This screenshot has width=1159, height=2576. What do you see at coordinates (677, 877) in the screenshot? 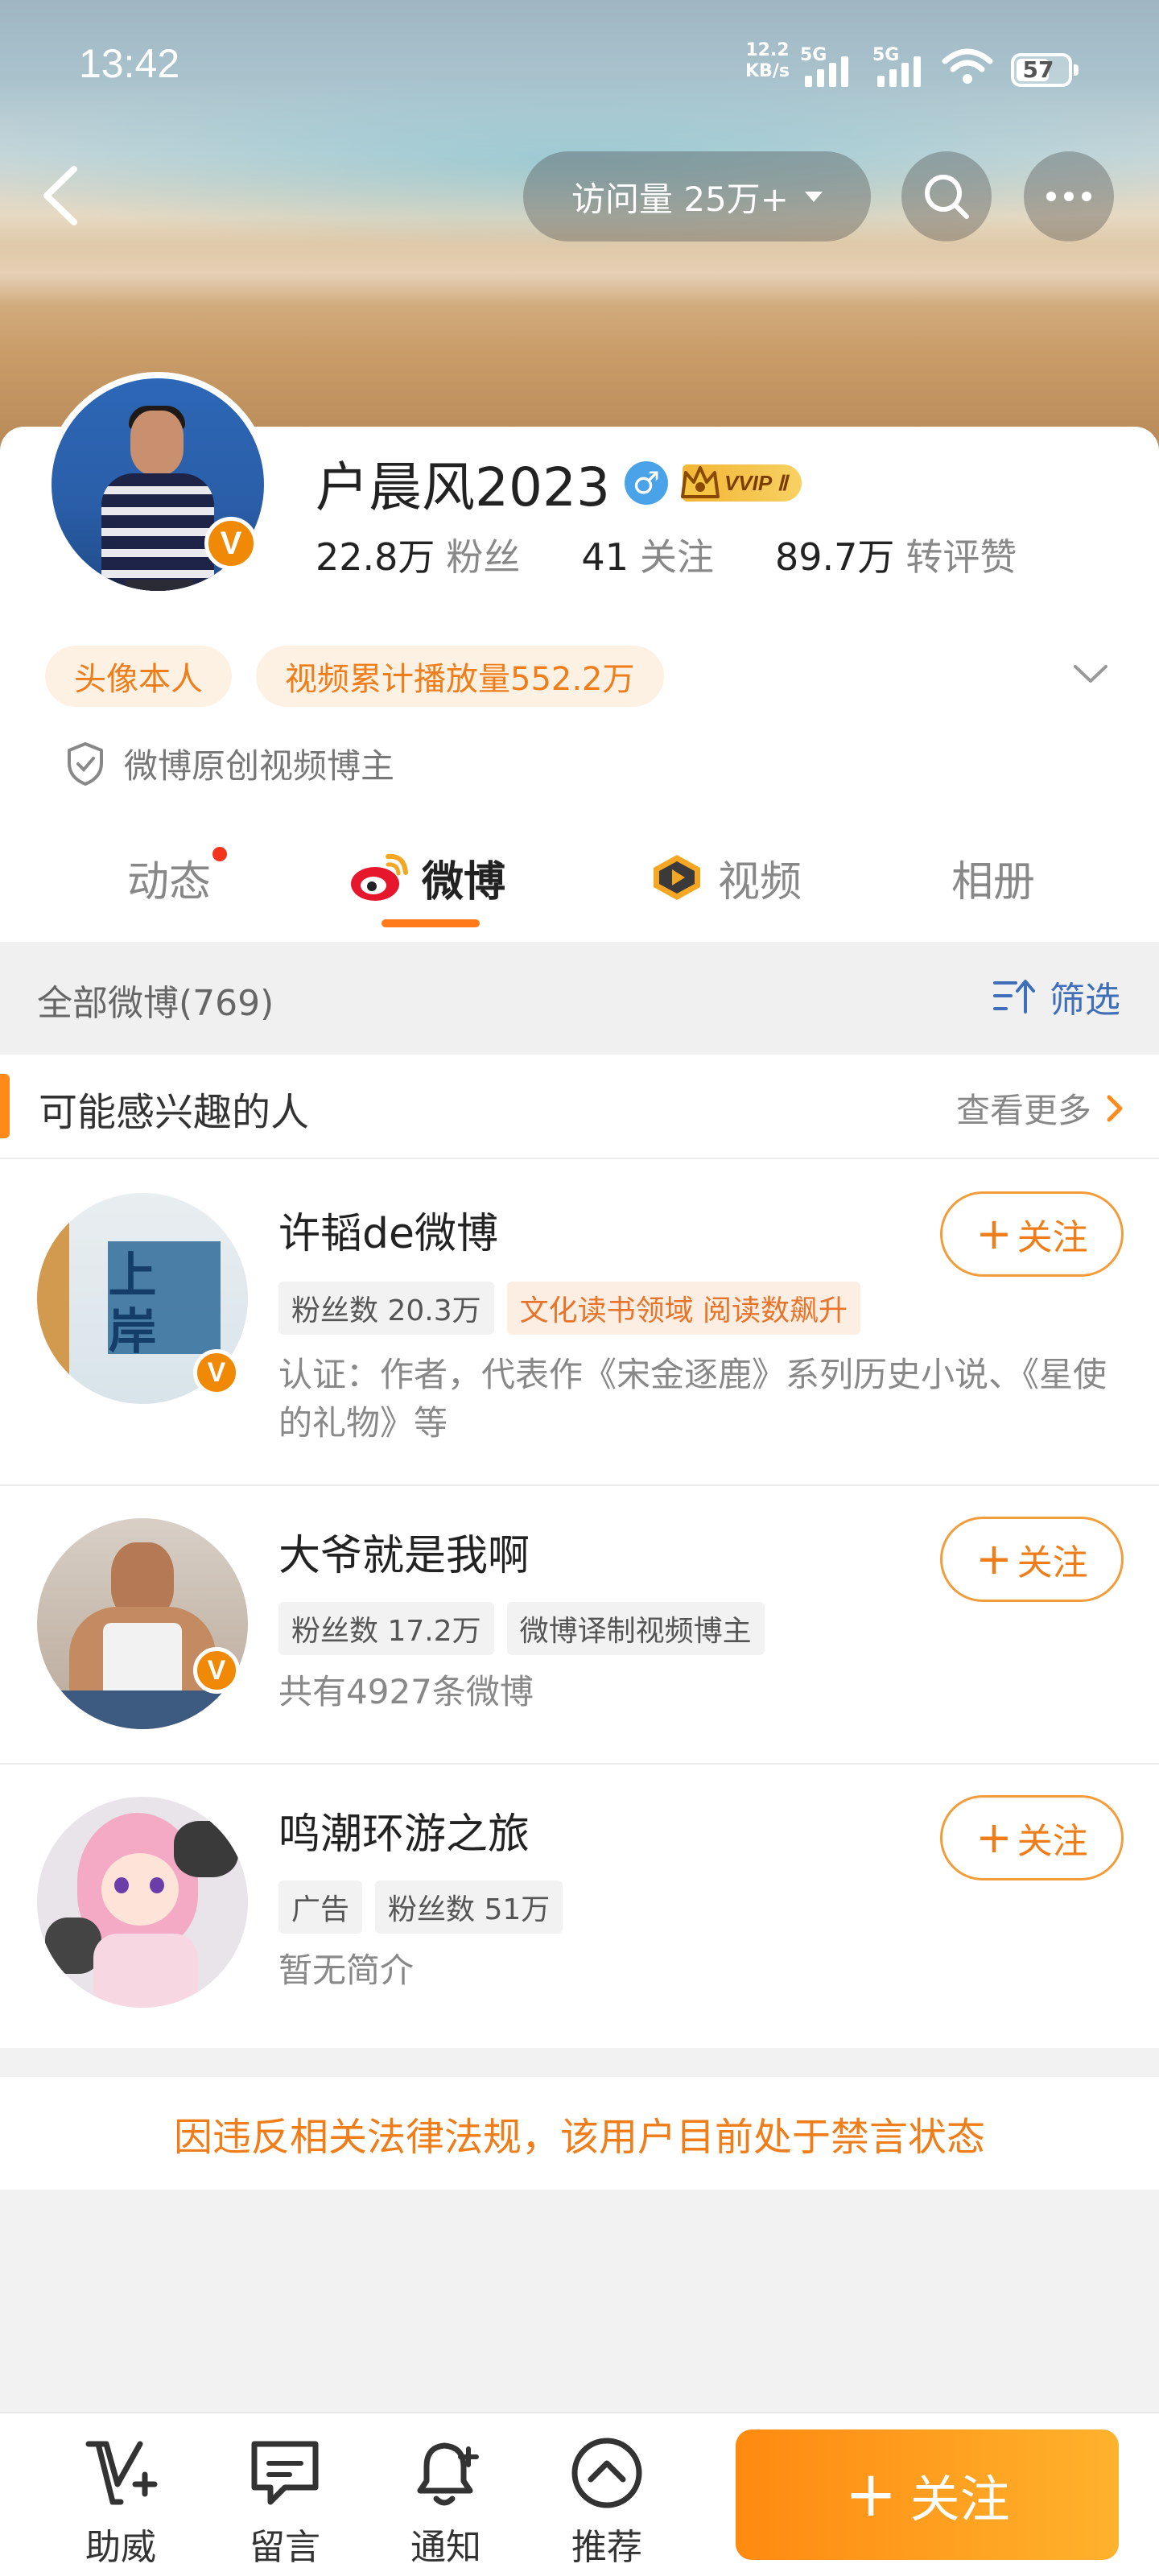
I see `video-play-icon` at bounding box center [677, 877].